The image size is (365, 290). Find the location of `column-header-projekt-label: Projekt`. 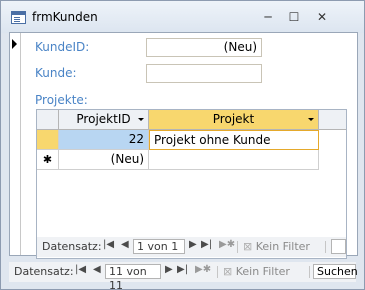

column-header-projekt-label: Projekt is located at coordinates (233, 119).